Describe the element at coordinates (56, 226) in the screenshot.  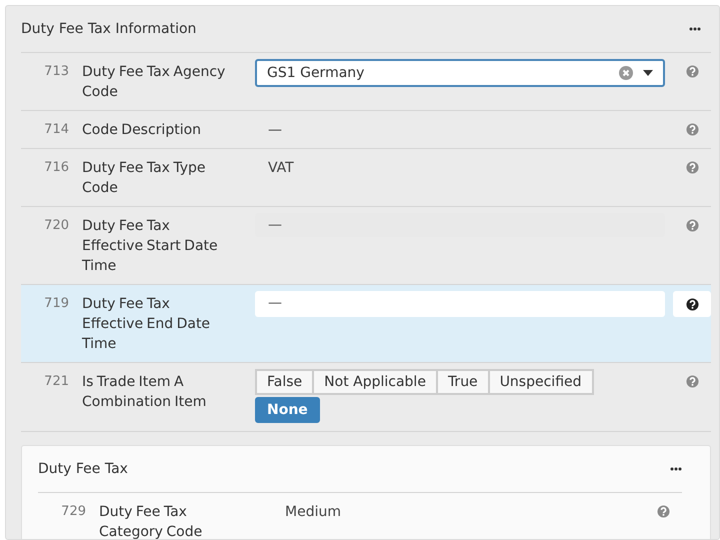
I see `field-number: 720` at that location.